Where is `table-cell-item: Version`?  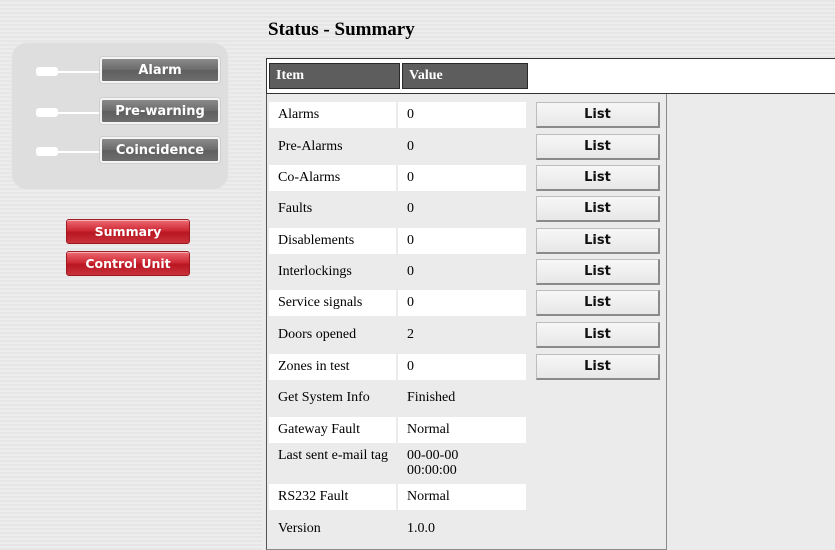
table-cell-item: Version is located at coordinates (299, 528).